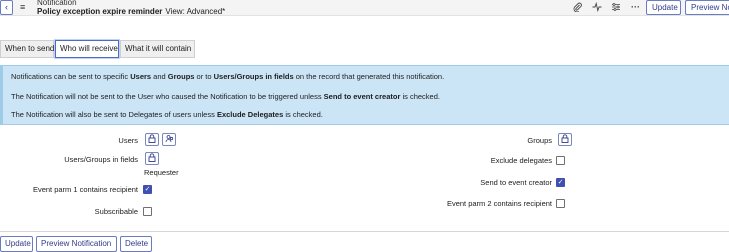 Image resolution: width=729 pixels, height=252 pixels. I want to click on view-label: View: Advanced*, so click(195, 11).